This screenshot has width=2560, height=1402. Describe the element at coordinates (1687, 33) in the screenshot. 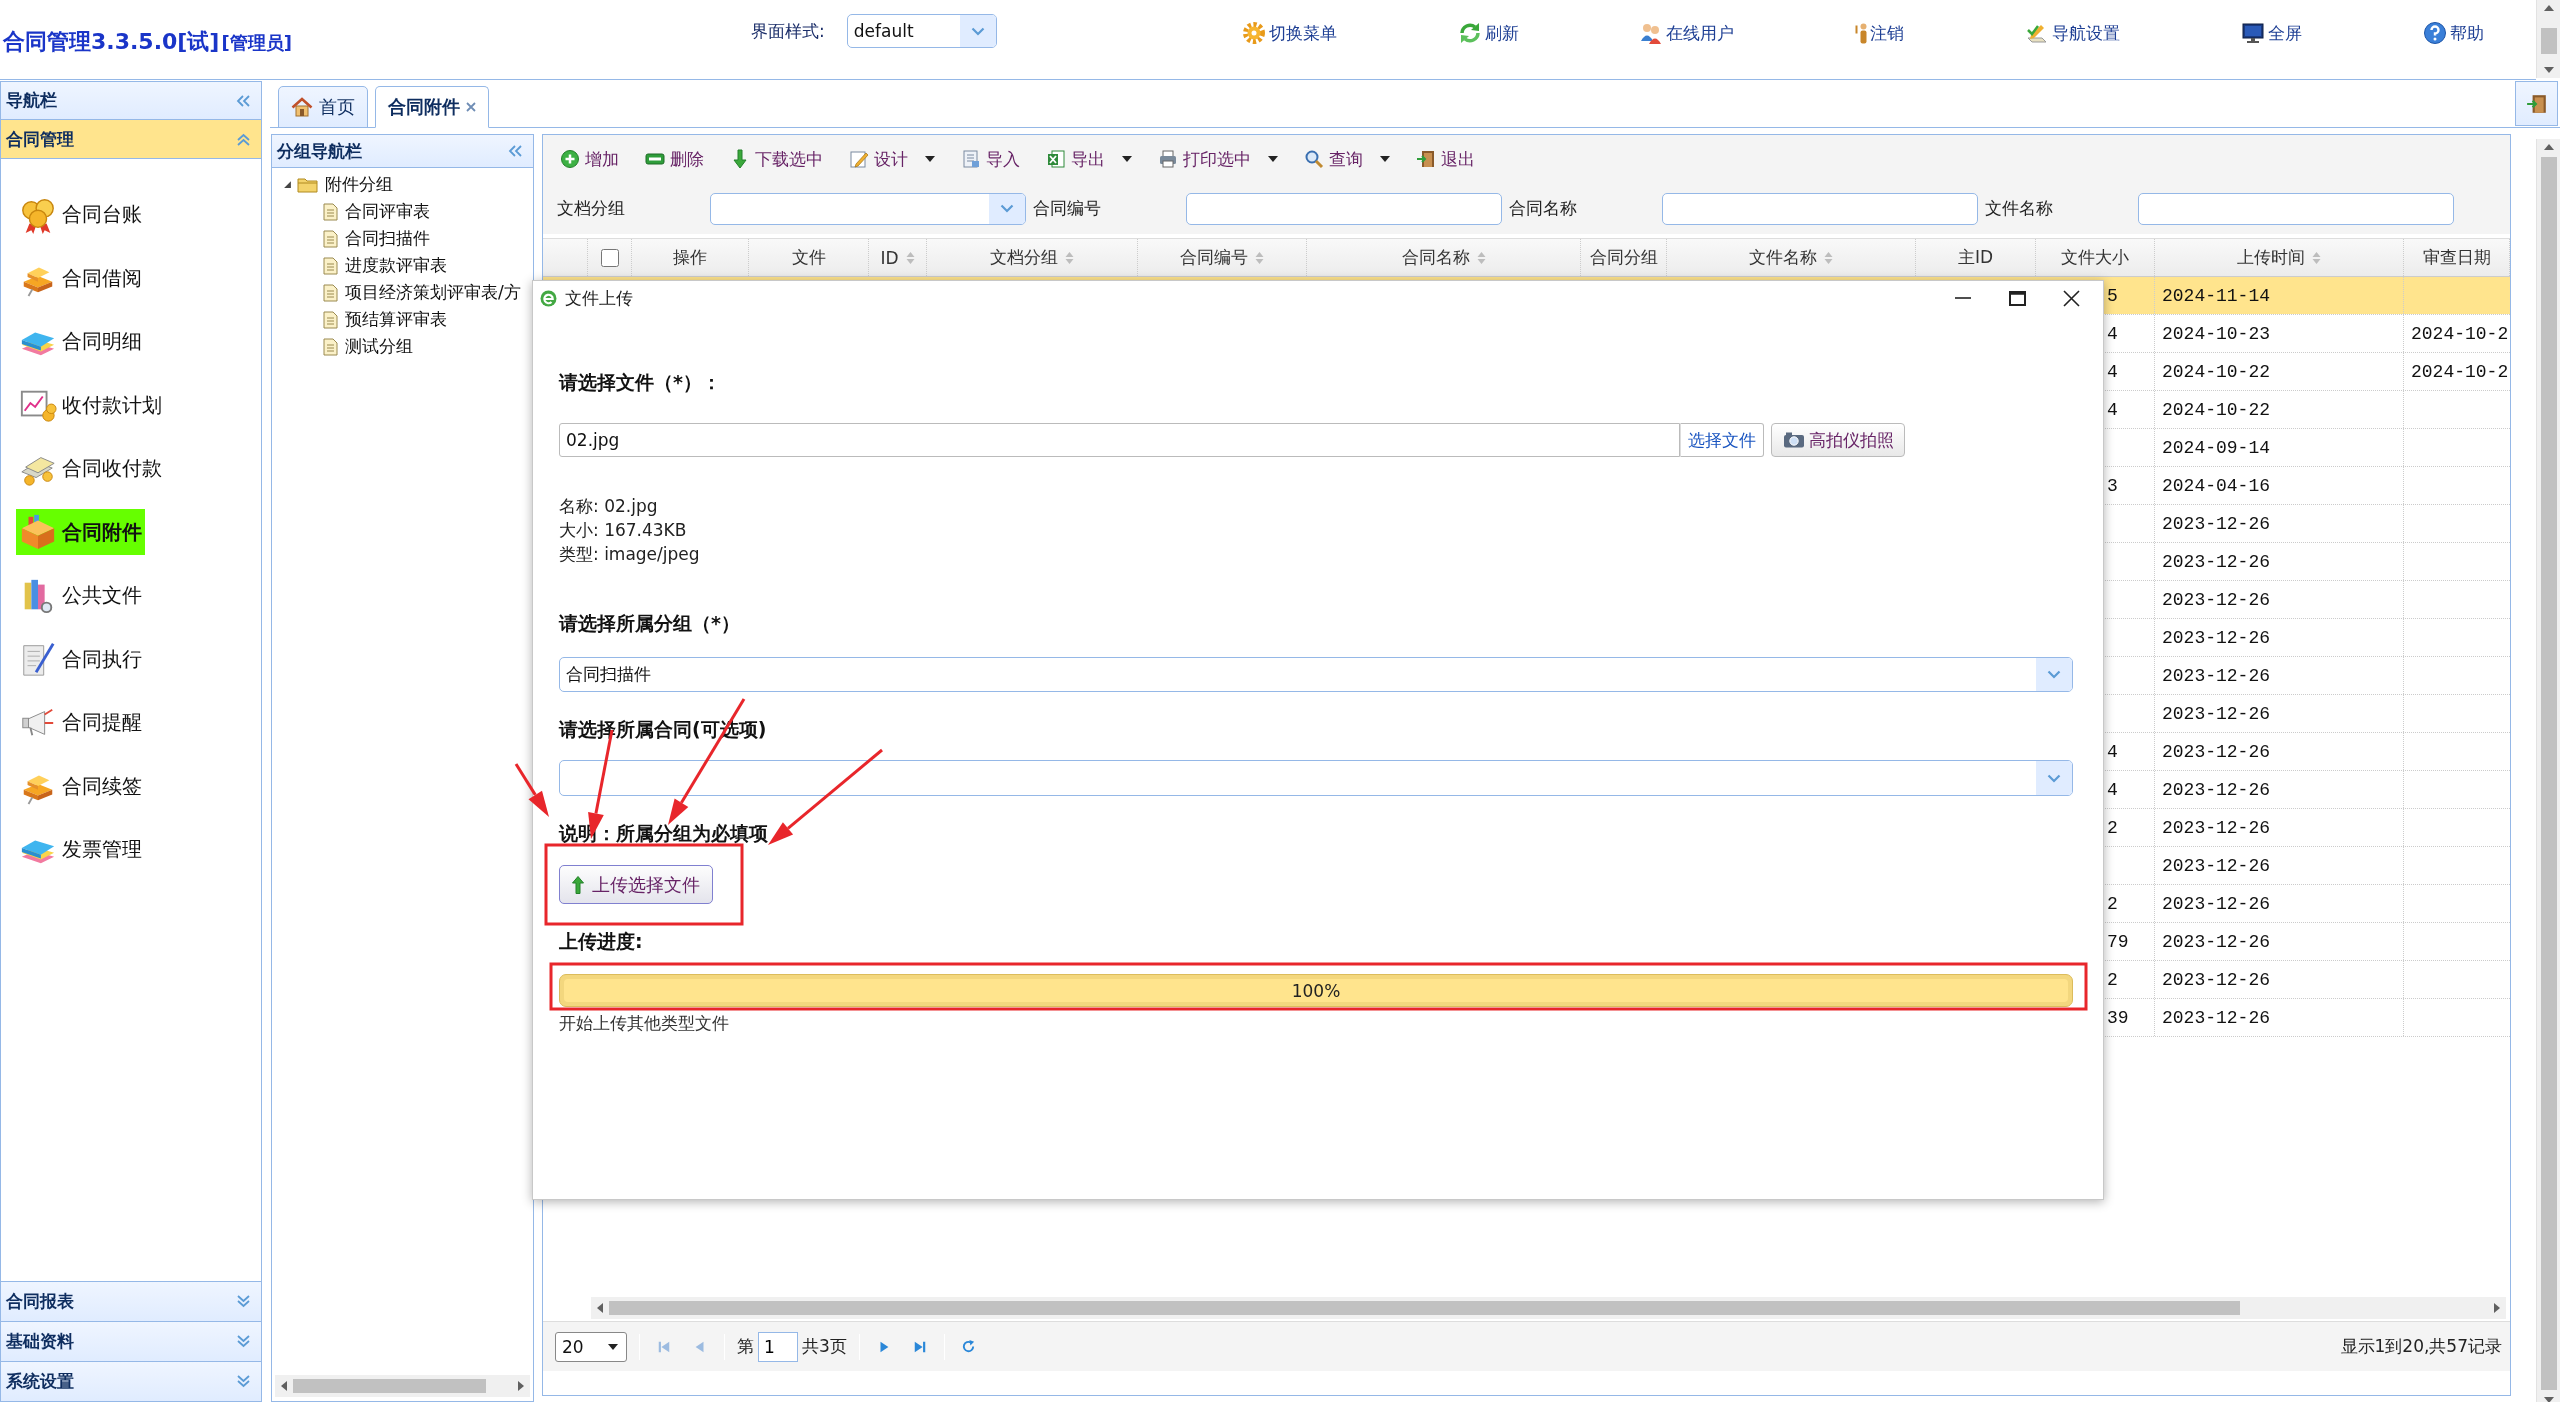

I see `header-button: 在线用户` at that location.